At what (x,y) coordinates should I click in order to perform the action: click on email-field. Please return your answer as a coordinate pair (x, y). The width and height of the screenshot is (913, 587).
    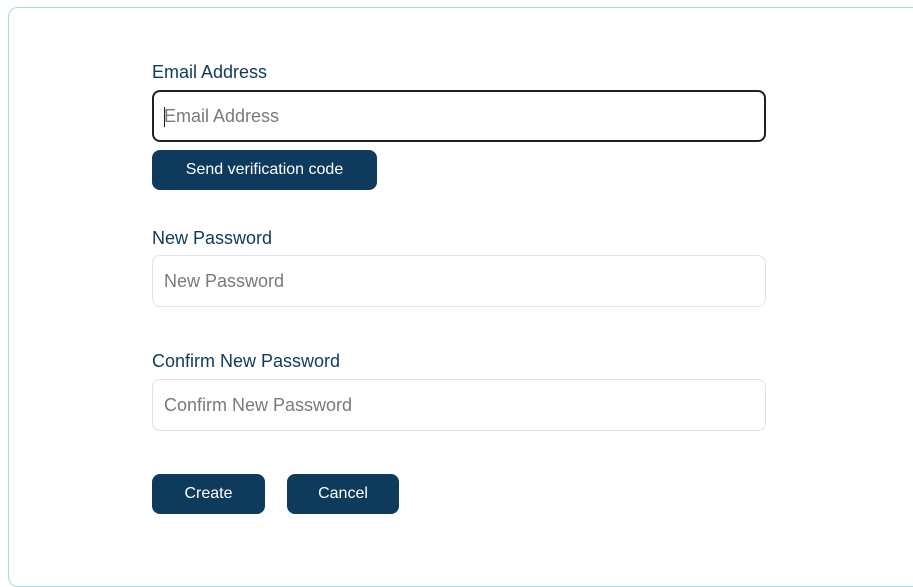
    Looking at the image, I should click on (459, 116).